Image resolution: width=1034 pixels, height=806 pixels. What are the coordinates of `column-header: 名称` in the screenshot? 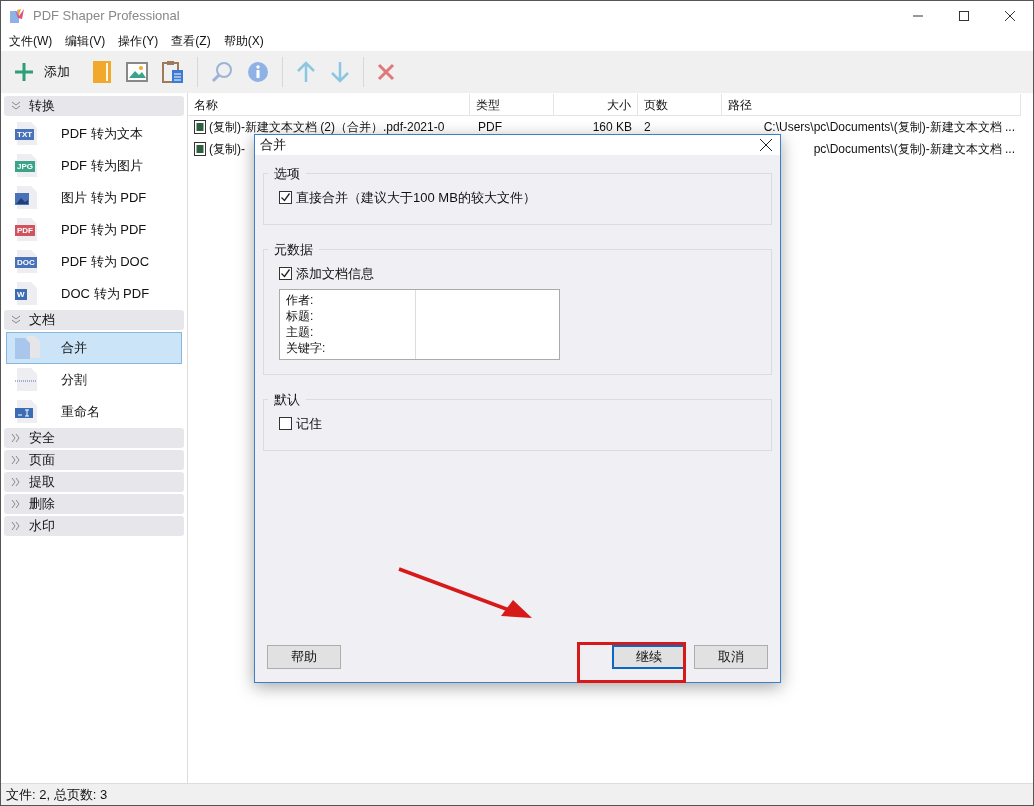 It's located at (329, 104).